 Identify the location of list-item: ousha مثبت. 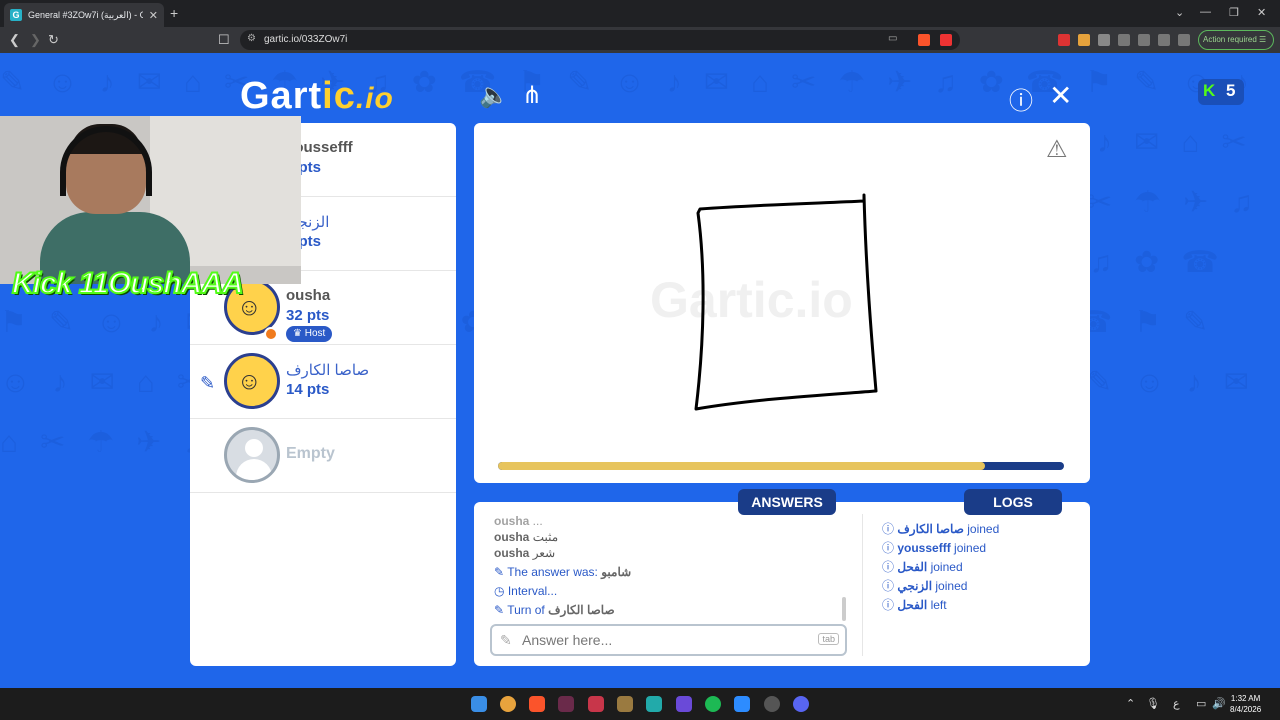
(526, 537).